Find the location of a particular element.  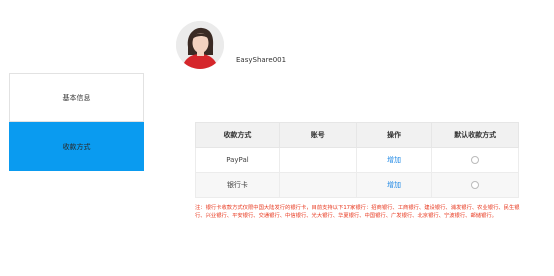

sidebar-item-basic-info: 基本信息 is located at coordinates (76, 97).